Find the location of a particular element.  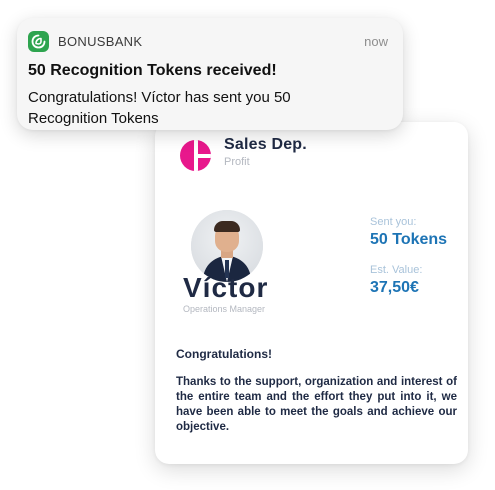

sender-name: Víctor is located at coordinates (226, 287).